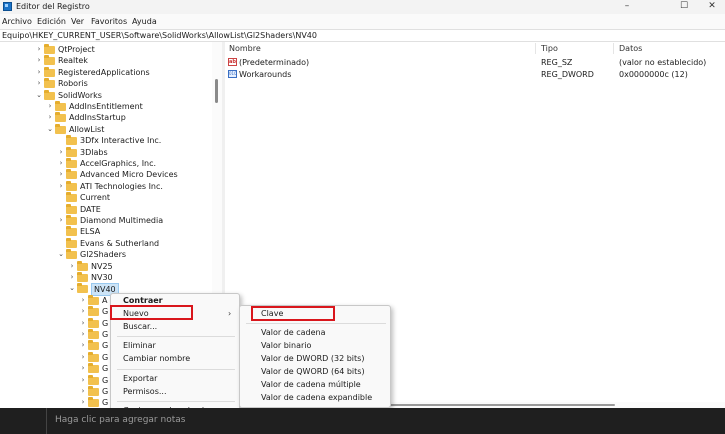  What do you see at coordinates (312, 359) in the screenshot?
I see `submenu-item-valor-dword: Valor de DWORD (32 bits)` at bounding box center [312, 359].